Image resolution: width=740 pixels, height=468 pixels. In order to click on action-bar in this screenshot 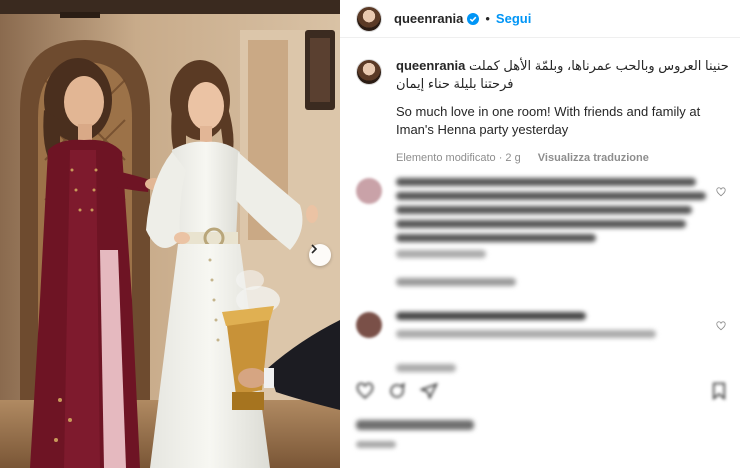, I will do `click(540, 393)`.